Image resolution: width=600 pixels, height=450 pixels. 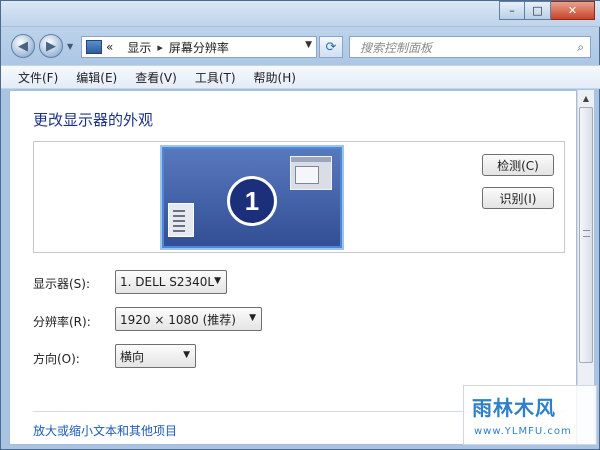 I want to click on resolution-select: 1920 × 1080 (推荐) ▼, so click(x=188, y=319).